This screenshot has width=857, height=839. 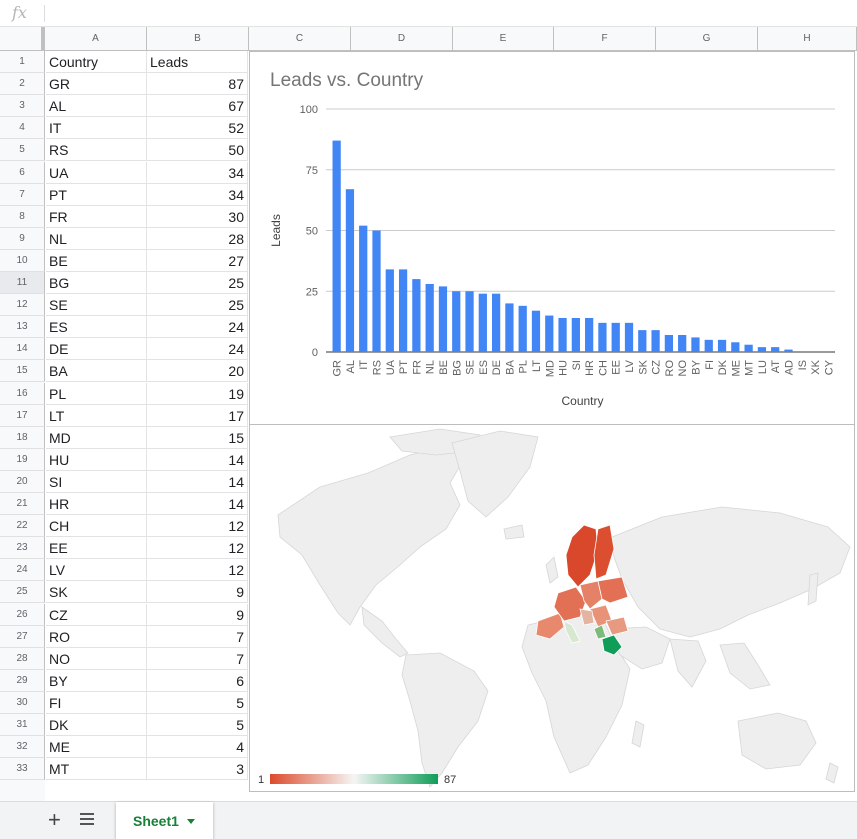 What do you see at coordinates (22, 504) in the screenshot?
I see `row-header: 21` at bounding box center [22, 504].